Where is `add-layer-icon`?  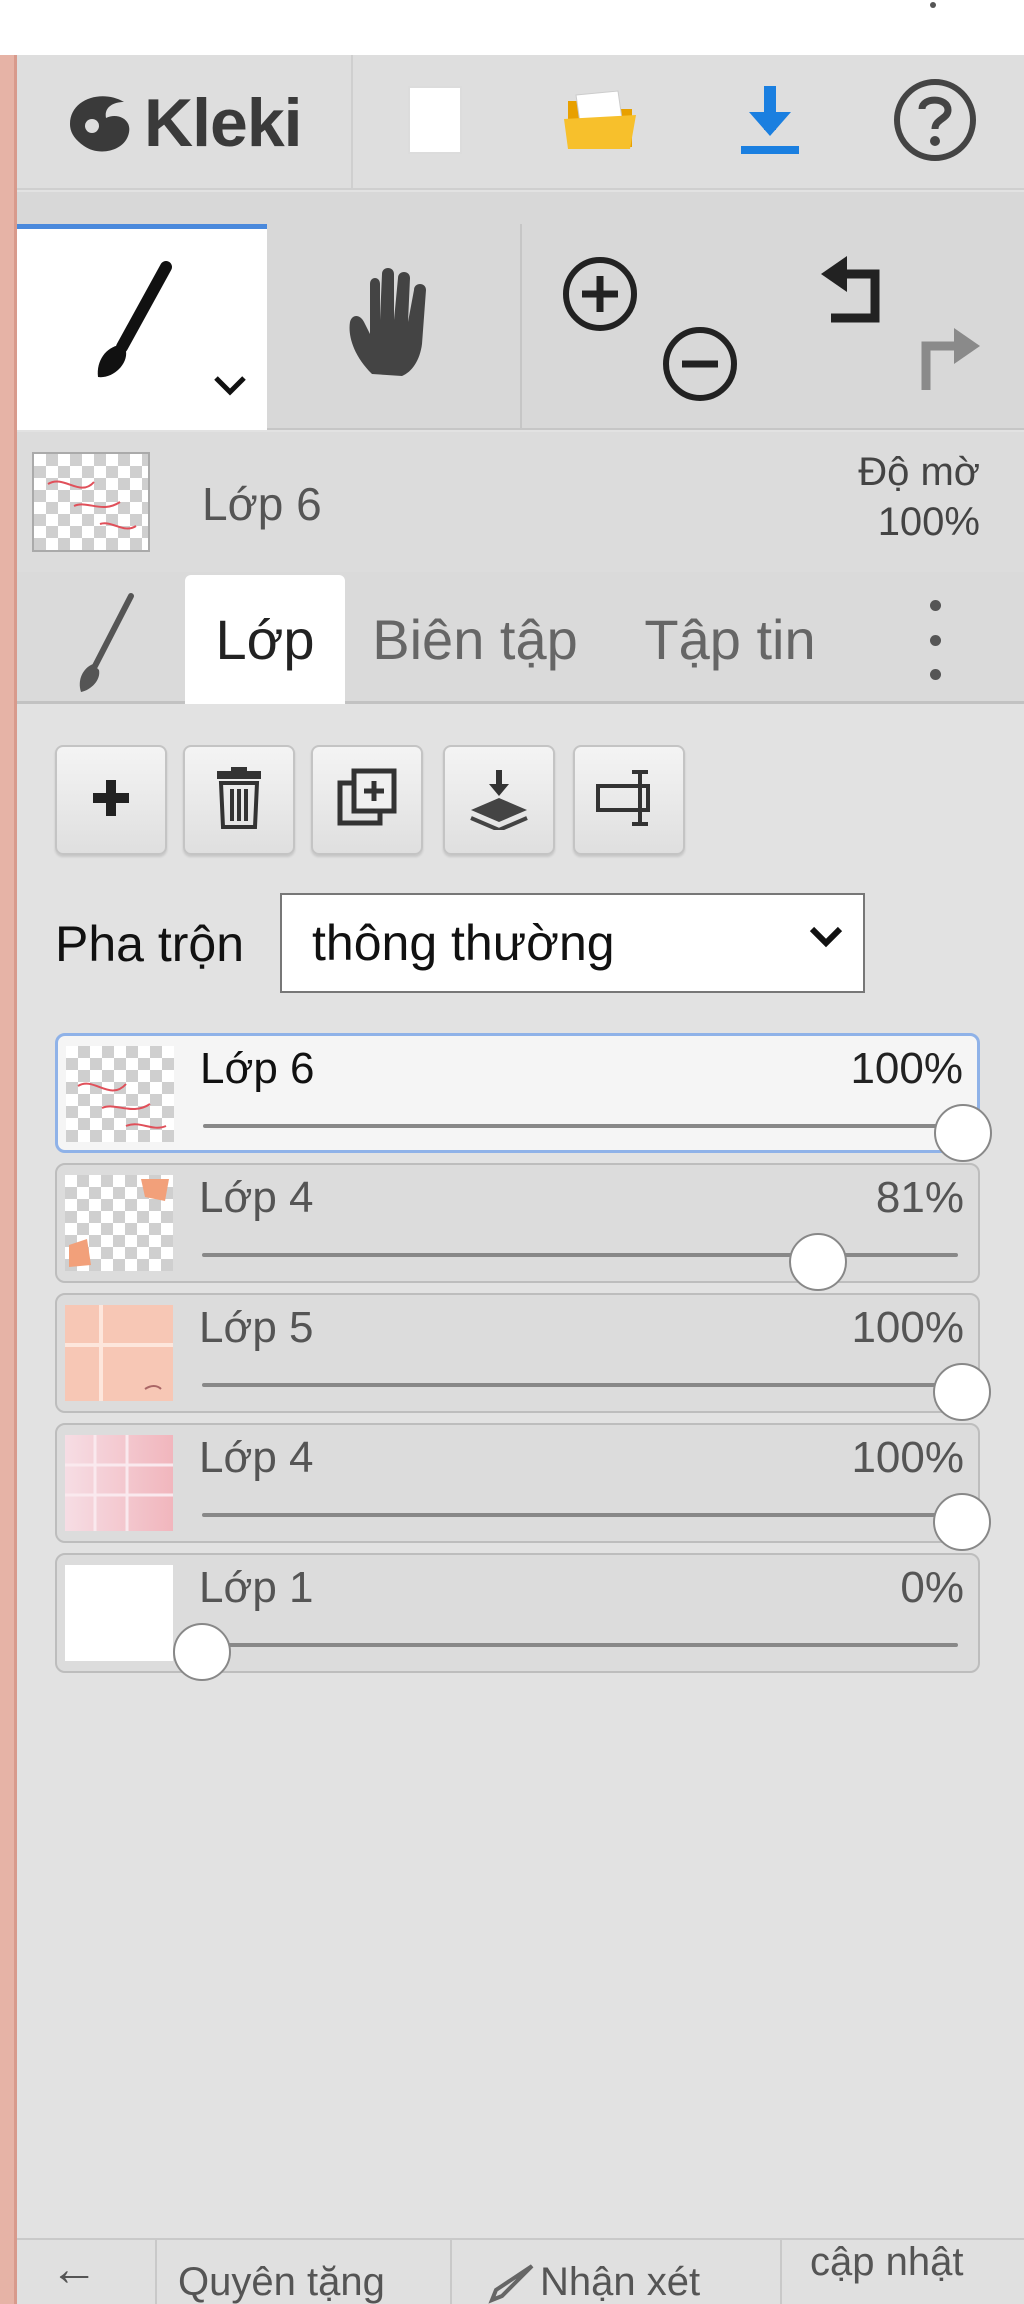 add-layer-icon is located at coordinates (111, 800).